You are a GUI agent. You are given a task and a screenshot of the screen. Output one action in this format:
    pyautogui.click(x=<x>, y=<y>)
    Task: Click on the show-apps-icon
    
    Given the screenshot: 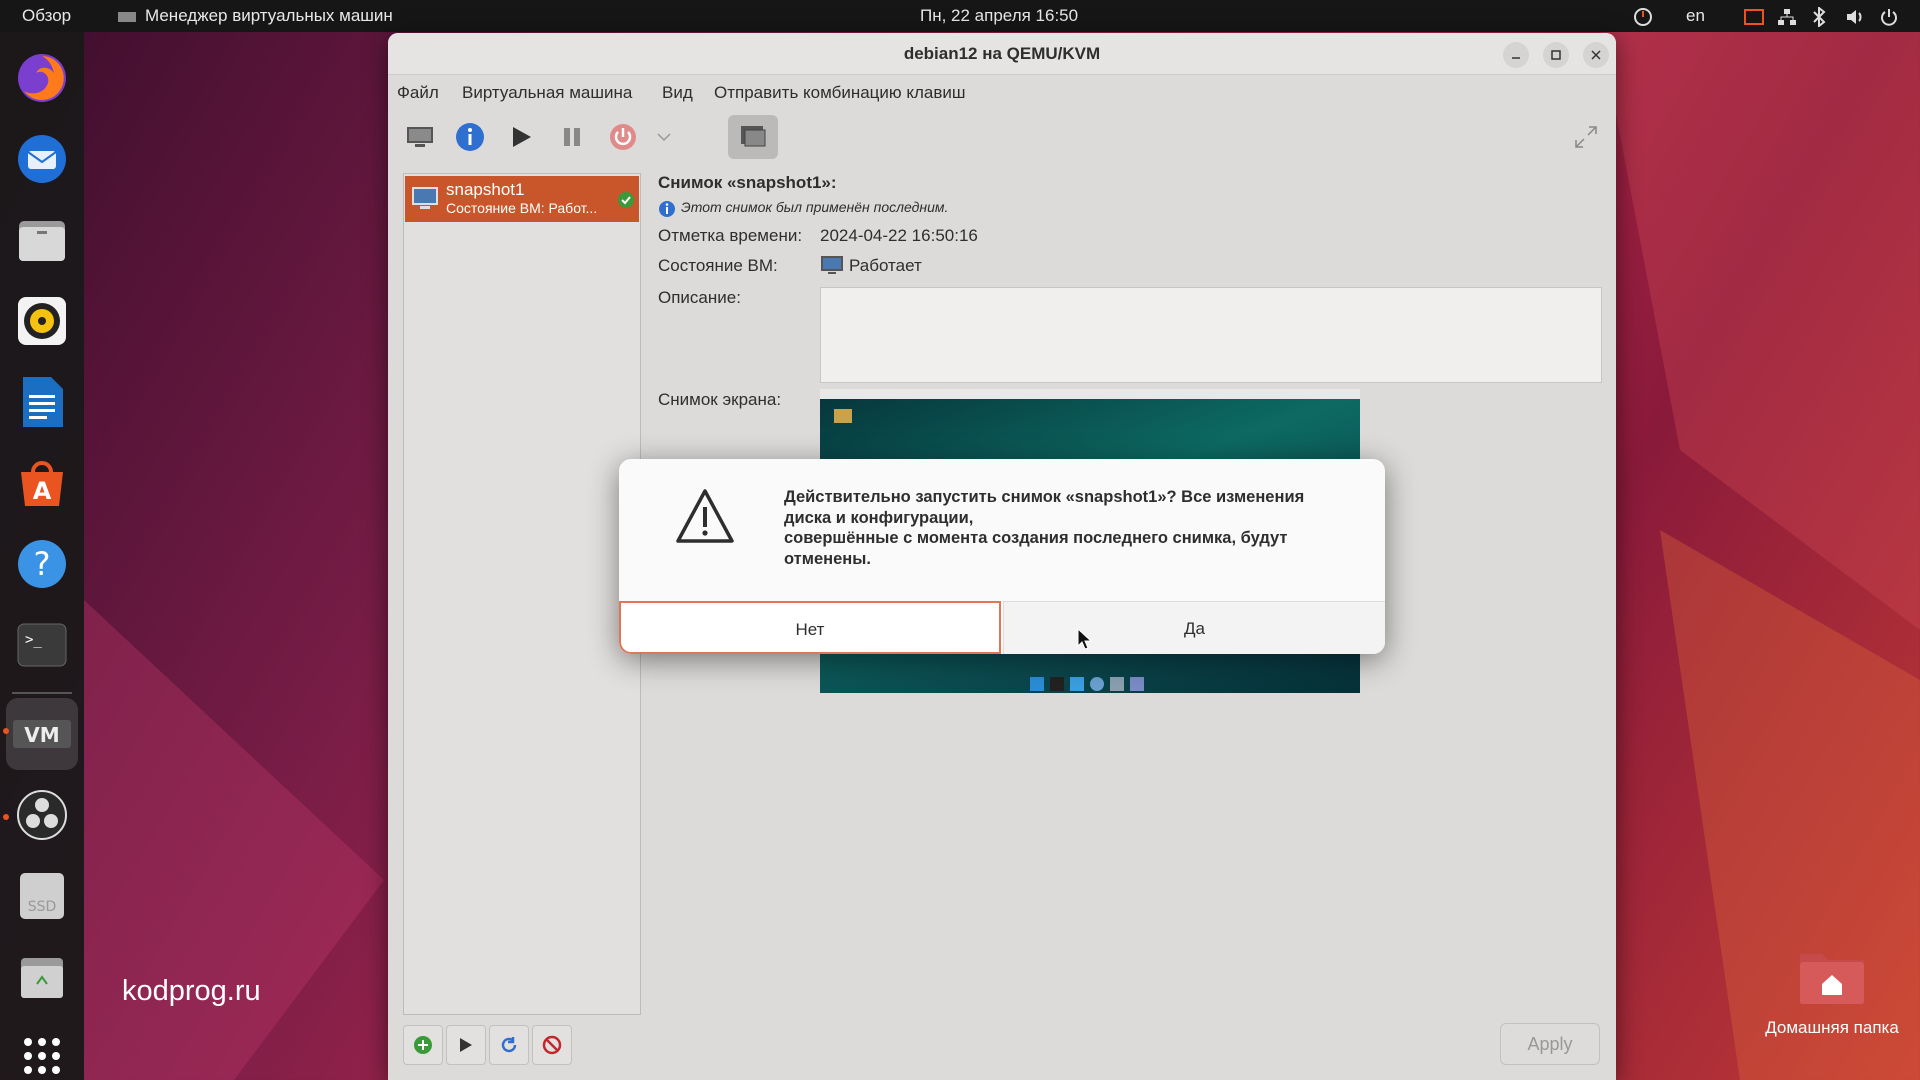 What is the action you would take?
    pyautogui.click(x=42, y=1053)
    